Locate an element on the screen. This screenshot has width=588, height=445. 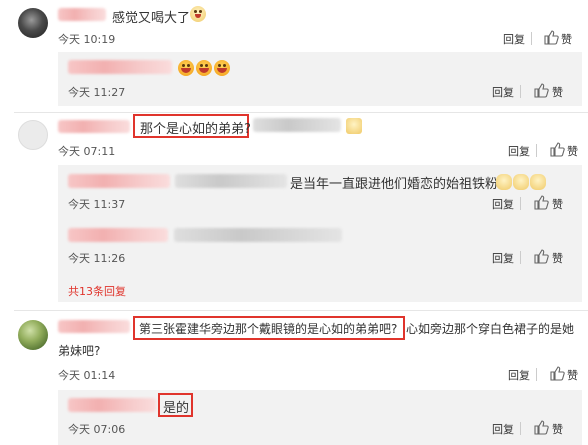
comment-time: 今天 10:19 is located at coordinates (87, 39).